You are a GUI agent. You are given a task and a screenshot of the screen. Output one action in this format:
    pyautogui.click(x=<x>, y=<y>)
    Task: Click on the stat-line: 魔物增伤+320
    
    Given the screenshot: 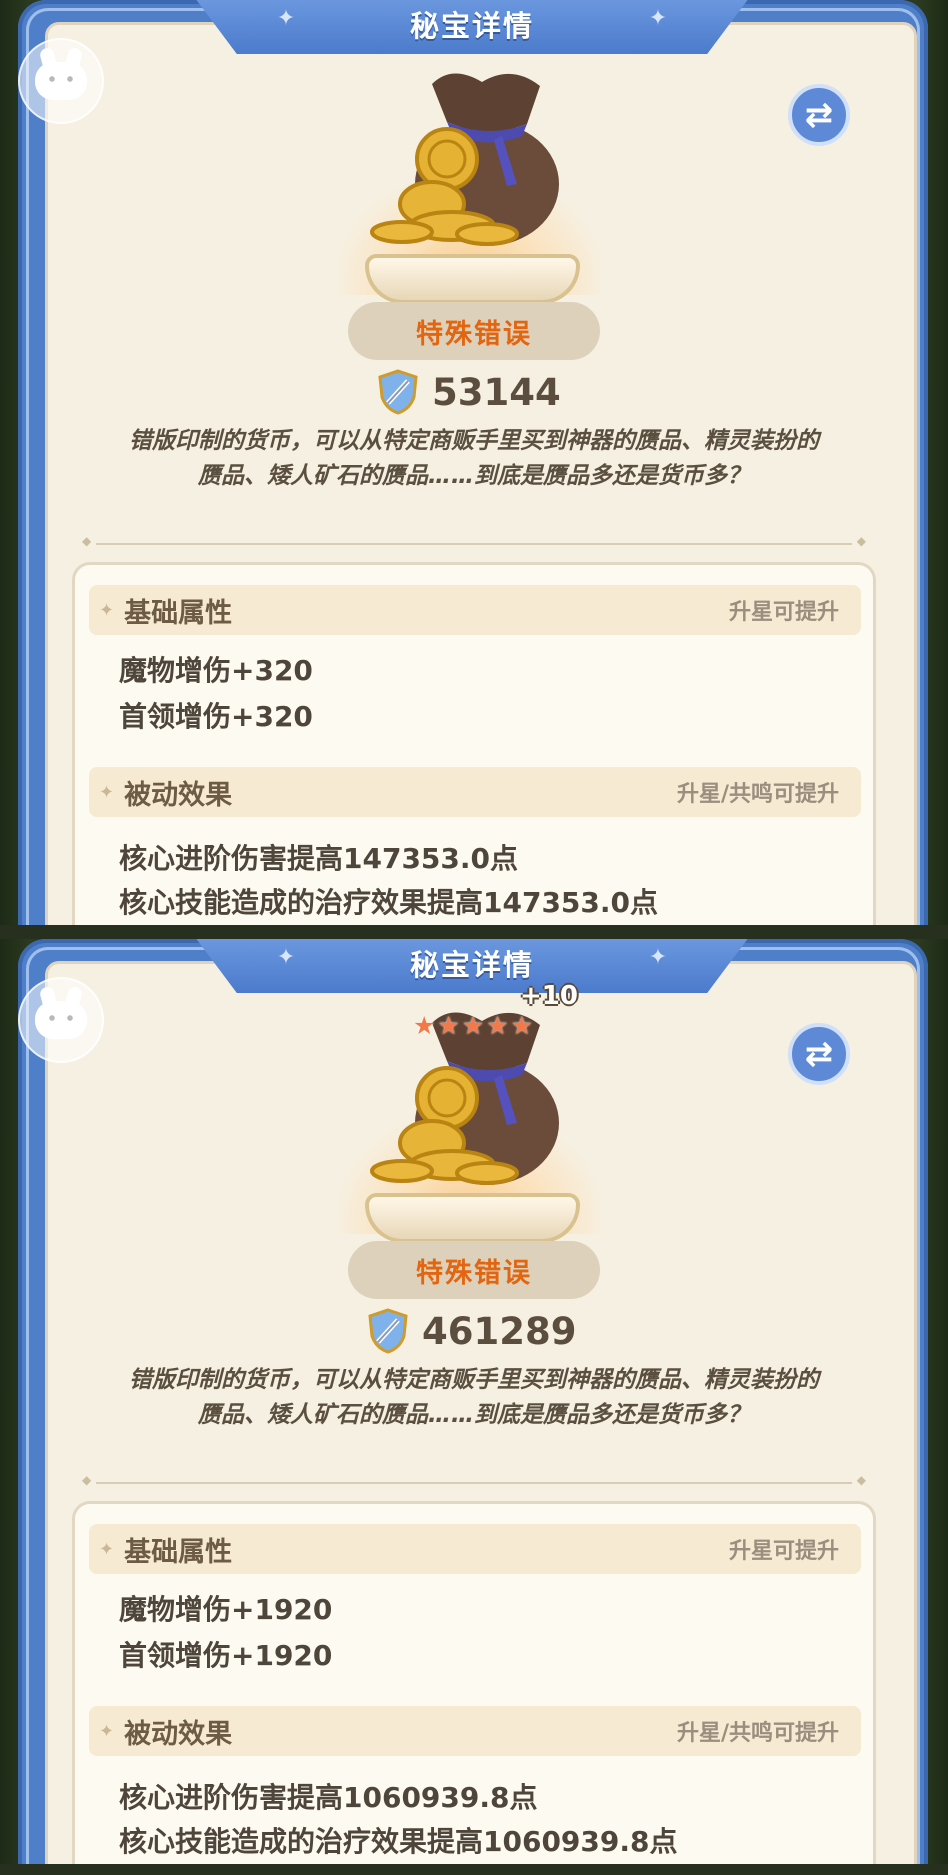 What is the action you would take?
    pyautogui.click(x=216, y=670)
    